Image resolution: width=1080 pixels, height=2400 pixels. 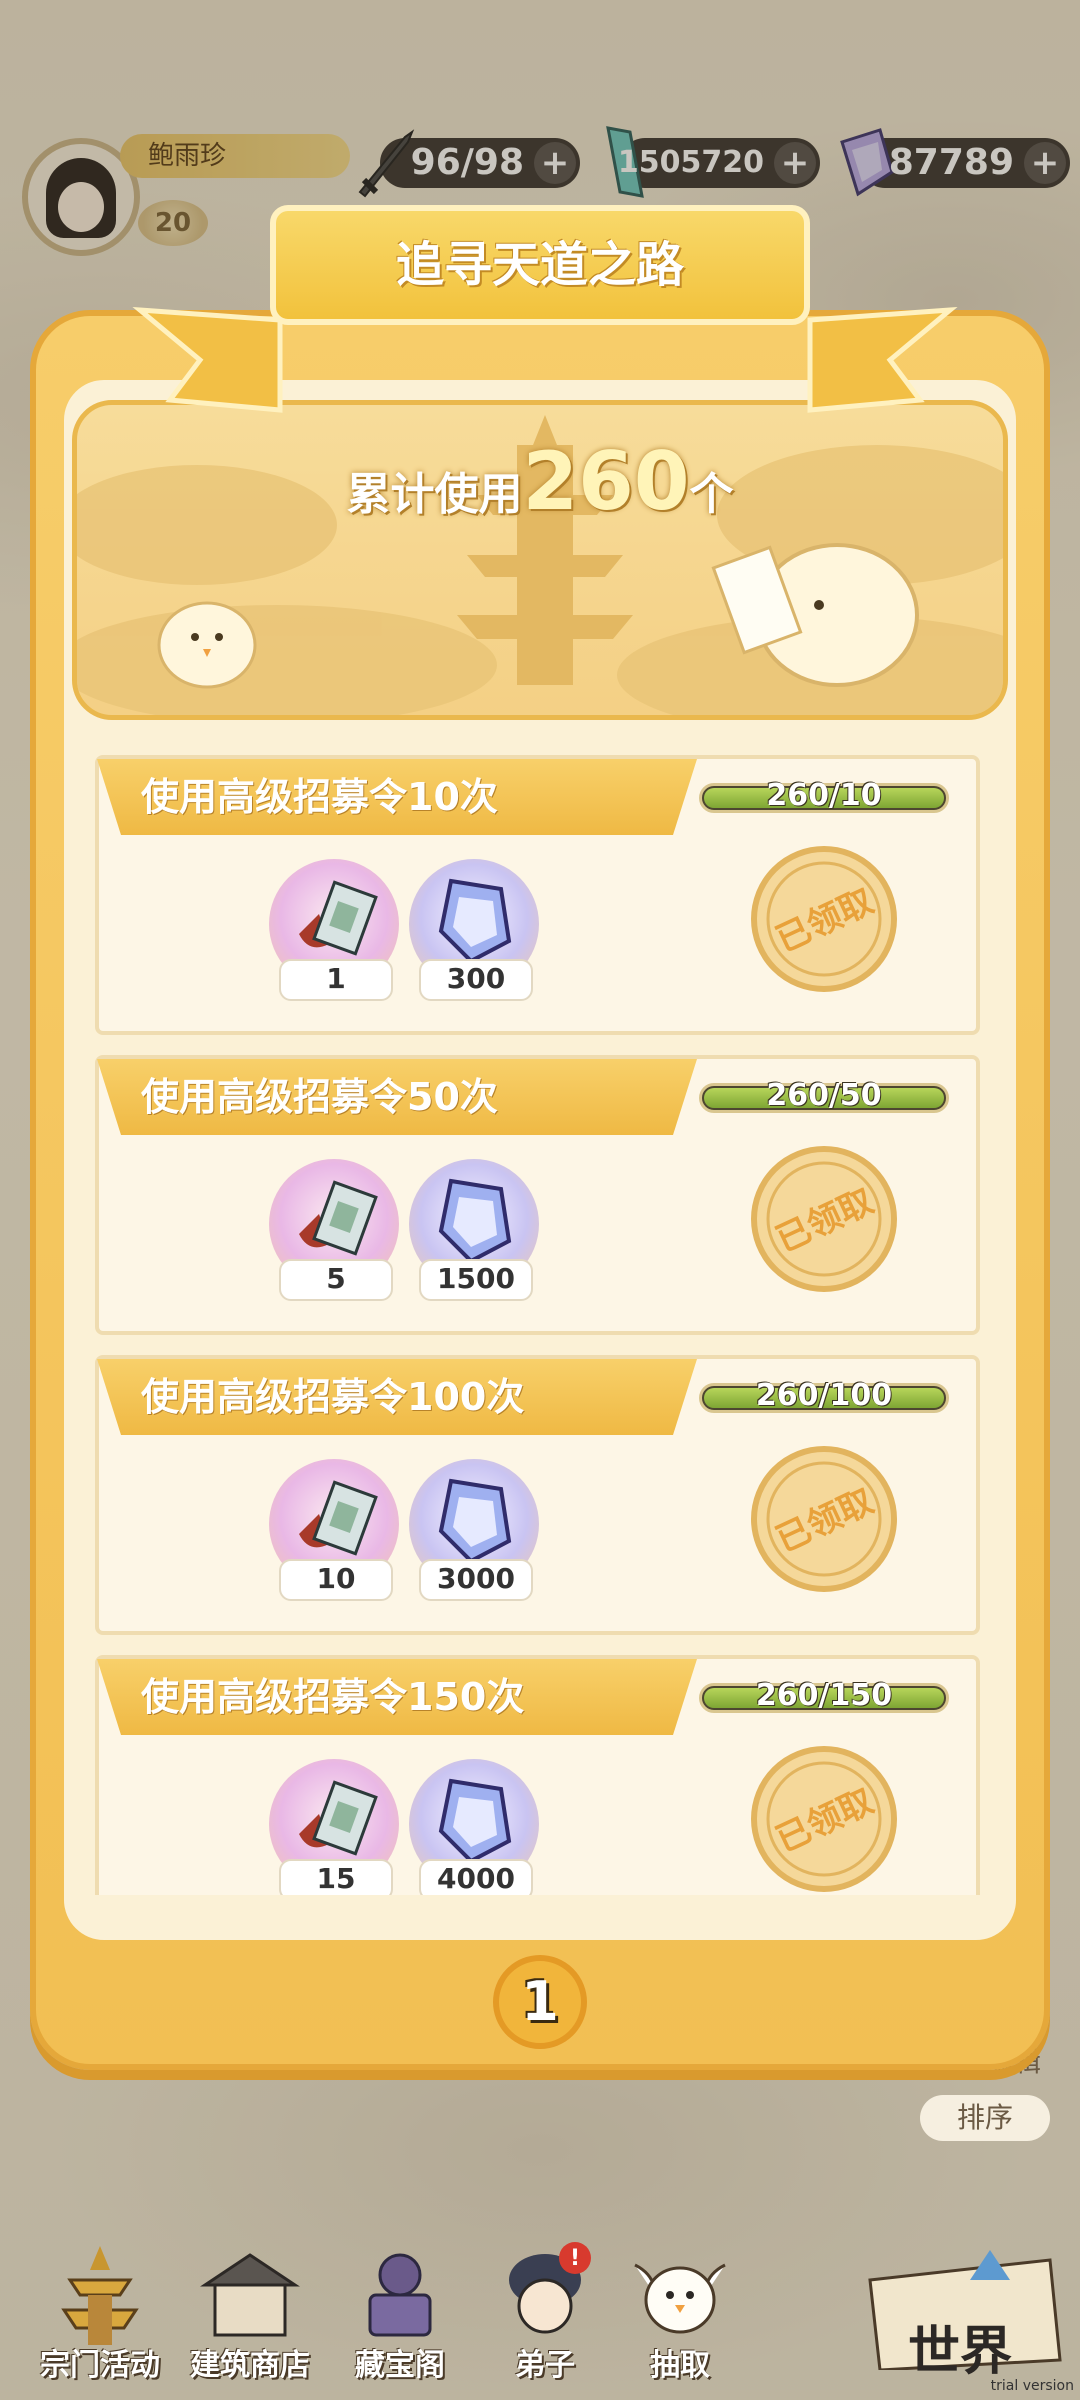 What do you see at coordinates (476, 980) in the screenshot?
I see `reward-count: 300` at bounding box center [476, 980].